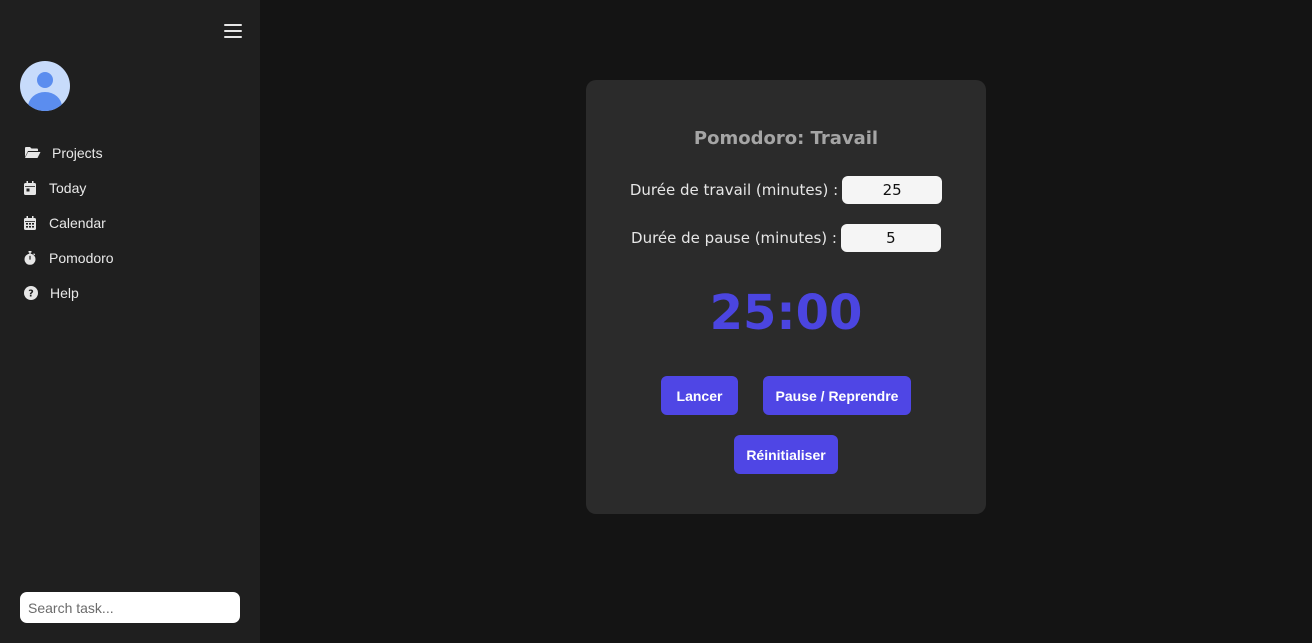 This screenshot has height=643, width=1312. I want to click on sidebar-item-calendar: Calendar, so click(130, 222).